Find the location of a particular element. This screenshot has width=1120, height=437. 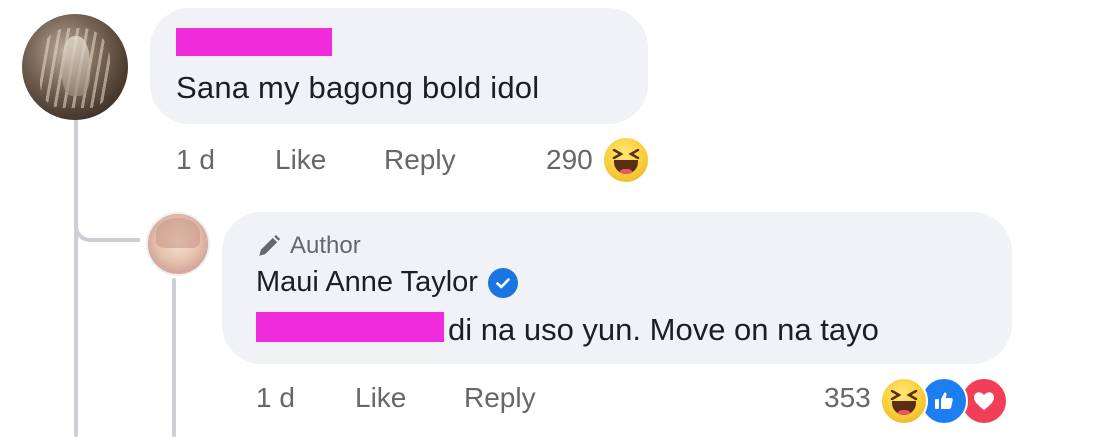

commenter-avatar is located at coordinates (75, 67).